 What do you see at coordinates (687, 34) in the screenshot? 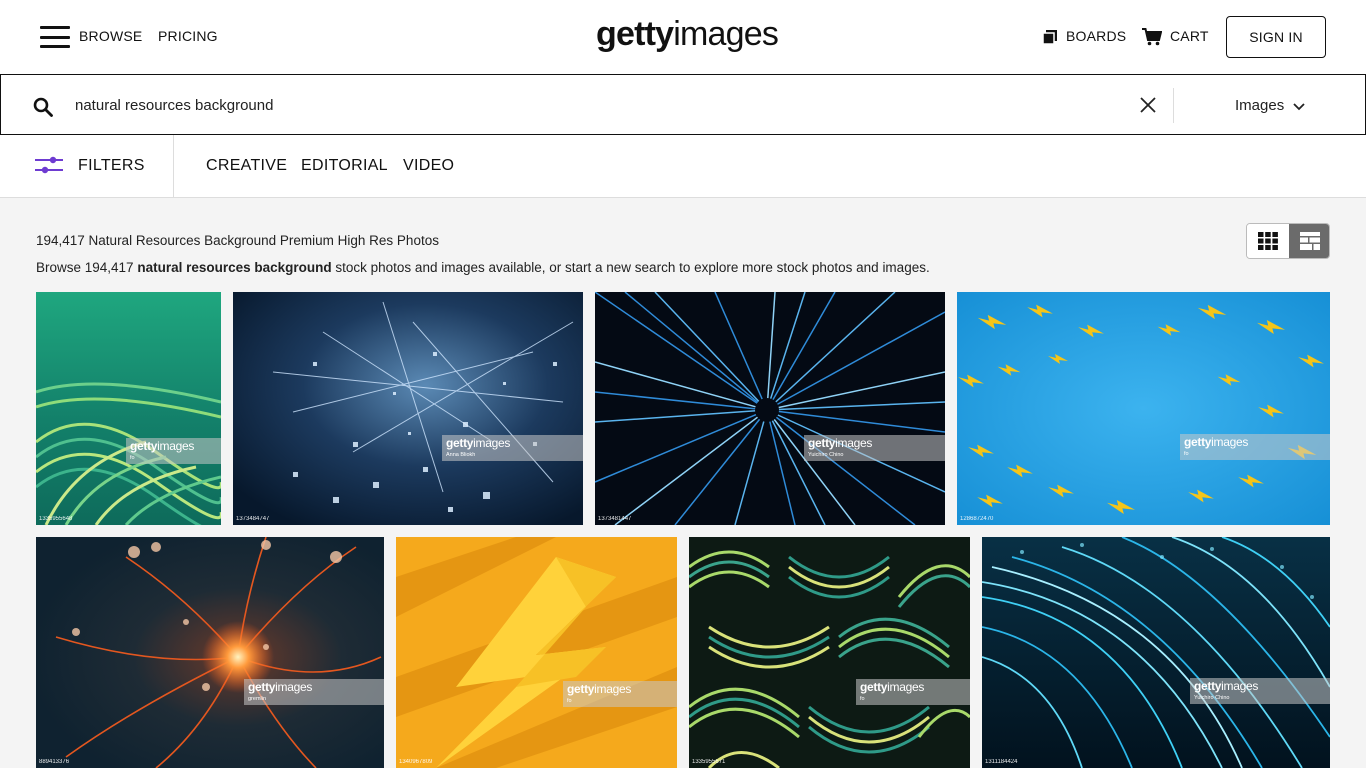
I see `getty-logo: gettyimages` at bounding box center [687, 34].